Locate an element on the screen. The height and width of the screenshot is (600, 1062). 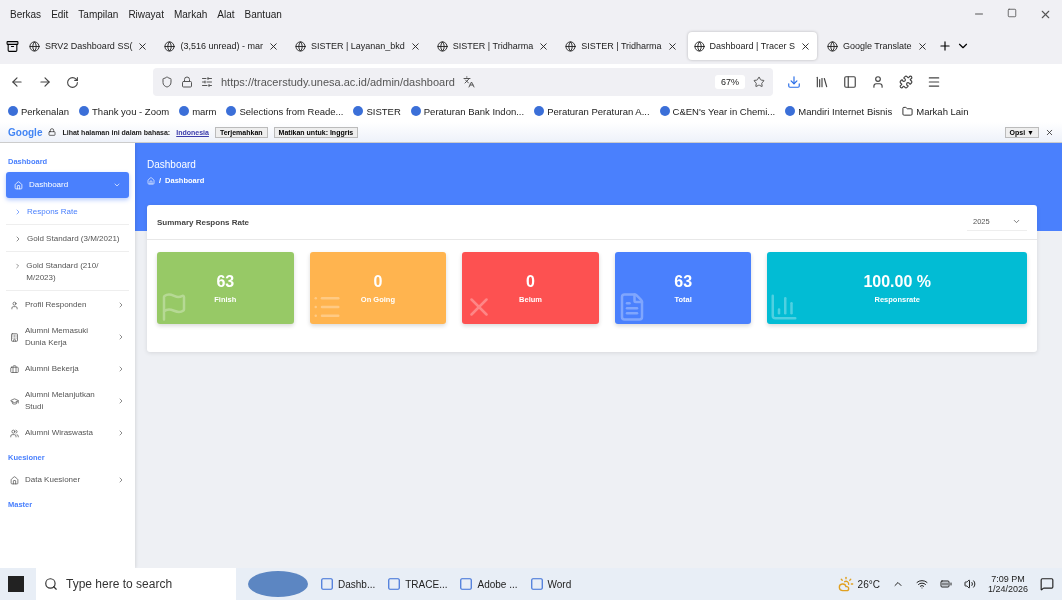
users-icon is located at coordinates (14, 433).